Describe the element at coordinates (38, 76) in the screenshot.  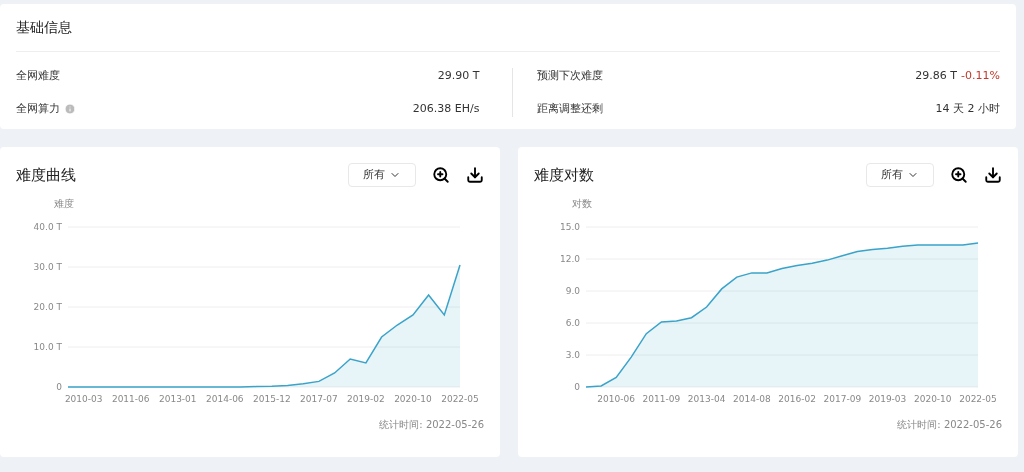
I see `info-label: 全网难度` at that location.